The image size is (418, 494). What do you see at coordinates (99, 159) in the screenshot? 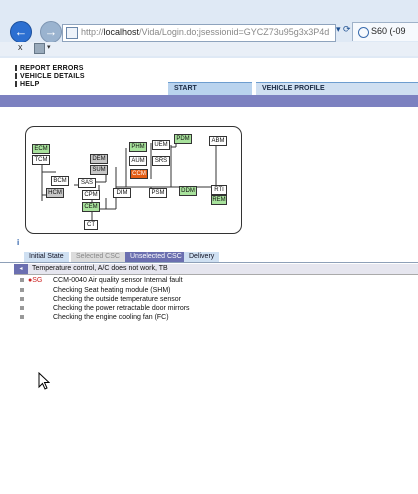
I see `module-dem: DEM` at bounding box center [99, 159].